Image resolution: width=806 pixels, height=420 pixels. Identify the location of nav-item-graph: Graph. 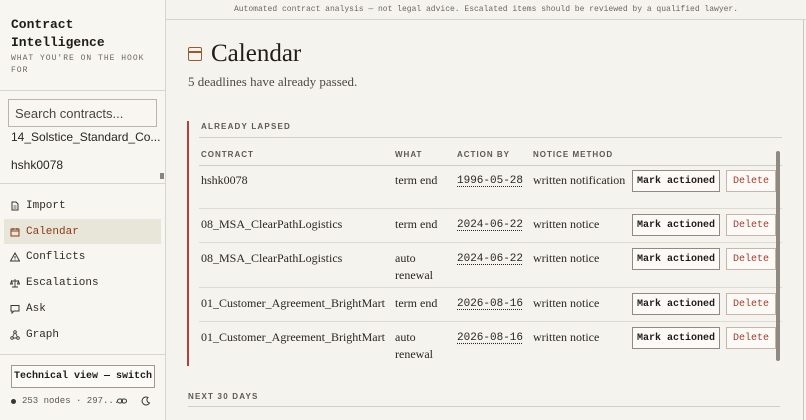
(82, 334).